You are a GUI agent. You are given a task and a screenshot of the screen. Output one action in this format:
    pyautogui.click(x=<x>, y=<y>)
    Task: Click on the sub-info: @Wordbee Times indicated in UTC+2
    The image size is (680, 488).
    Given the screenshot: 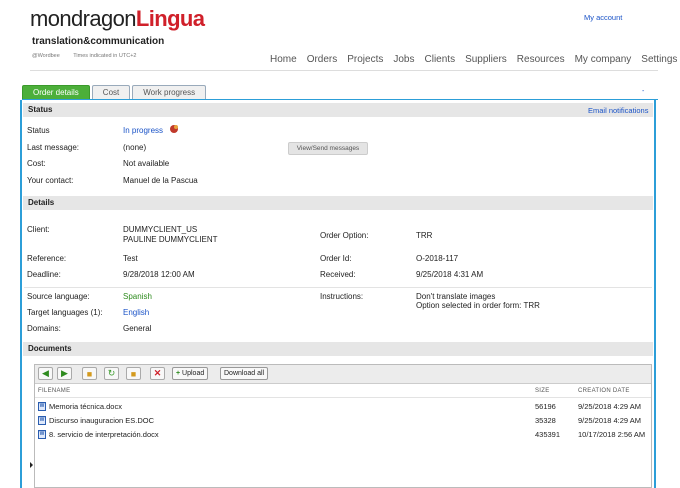 What is the action you would take?
    pyautogui.click(x=90, y=56)
    